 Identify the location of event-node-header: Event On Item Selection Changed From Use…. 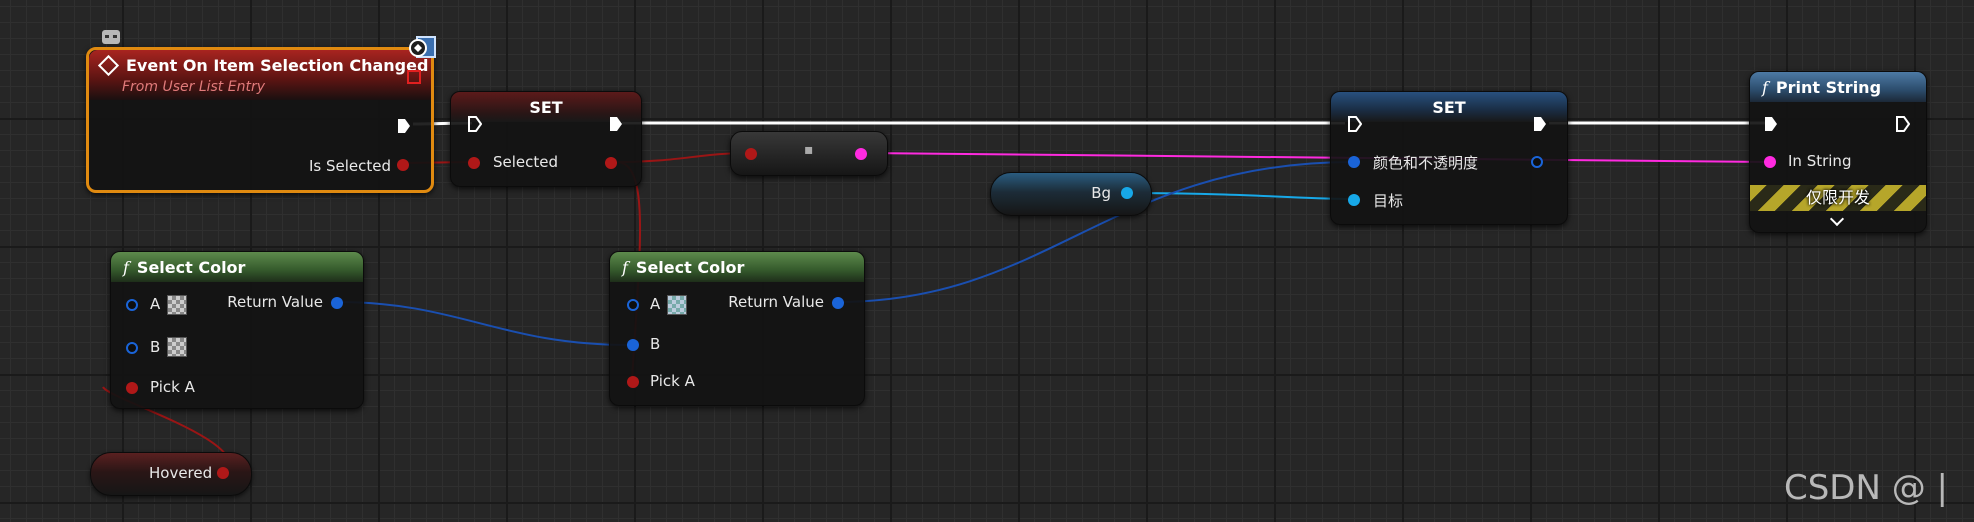
(260, 75).